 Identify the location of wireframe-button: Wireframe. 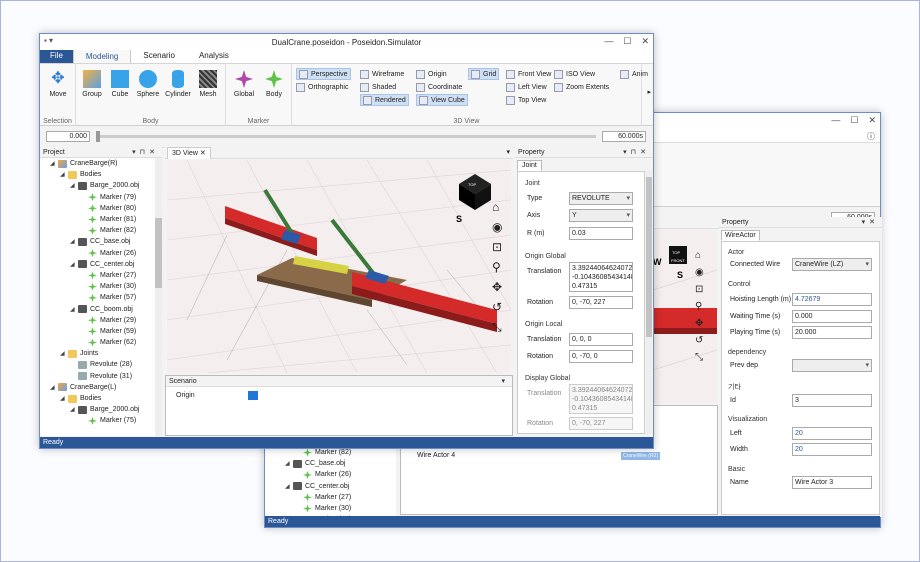
(382, 74).